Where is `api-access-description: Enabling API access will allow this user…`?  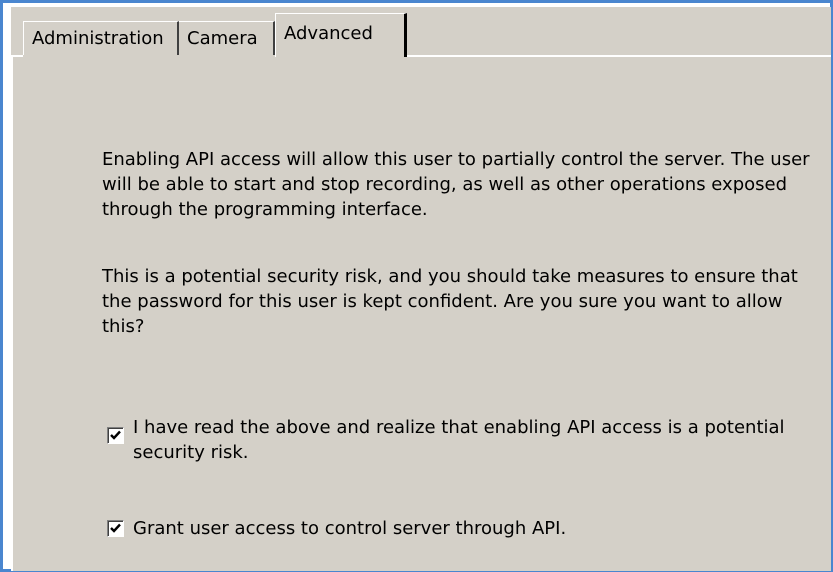 api-access-description: Enabling API access will allow this user… is located at coordinates (456, 184).